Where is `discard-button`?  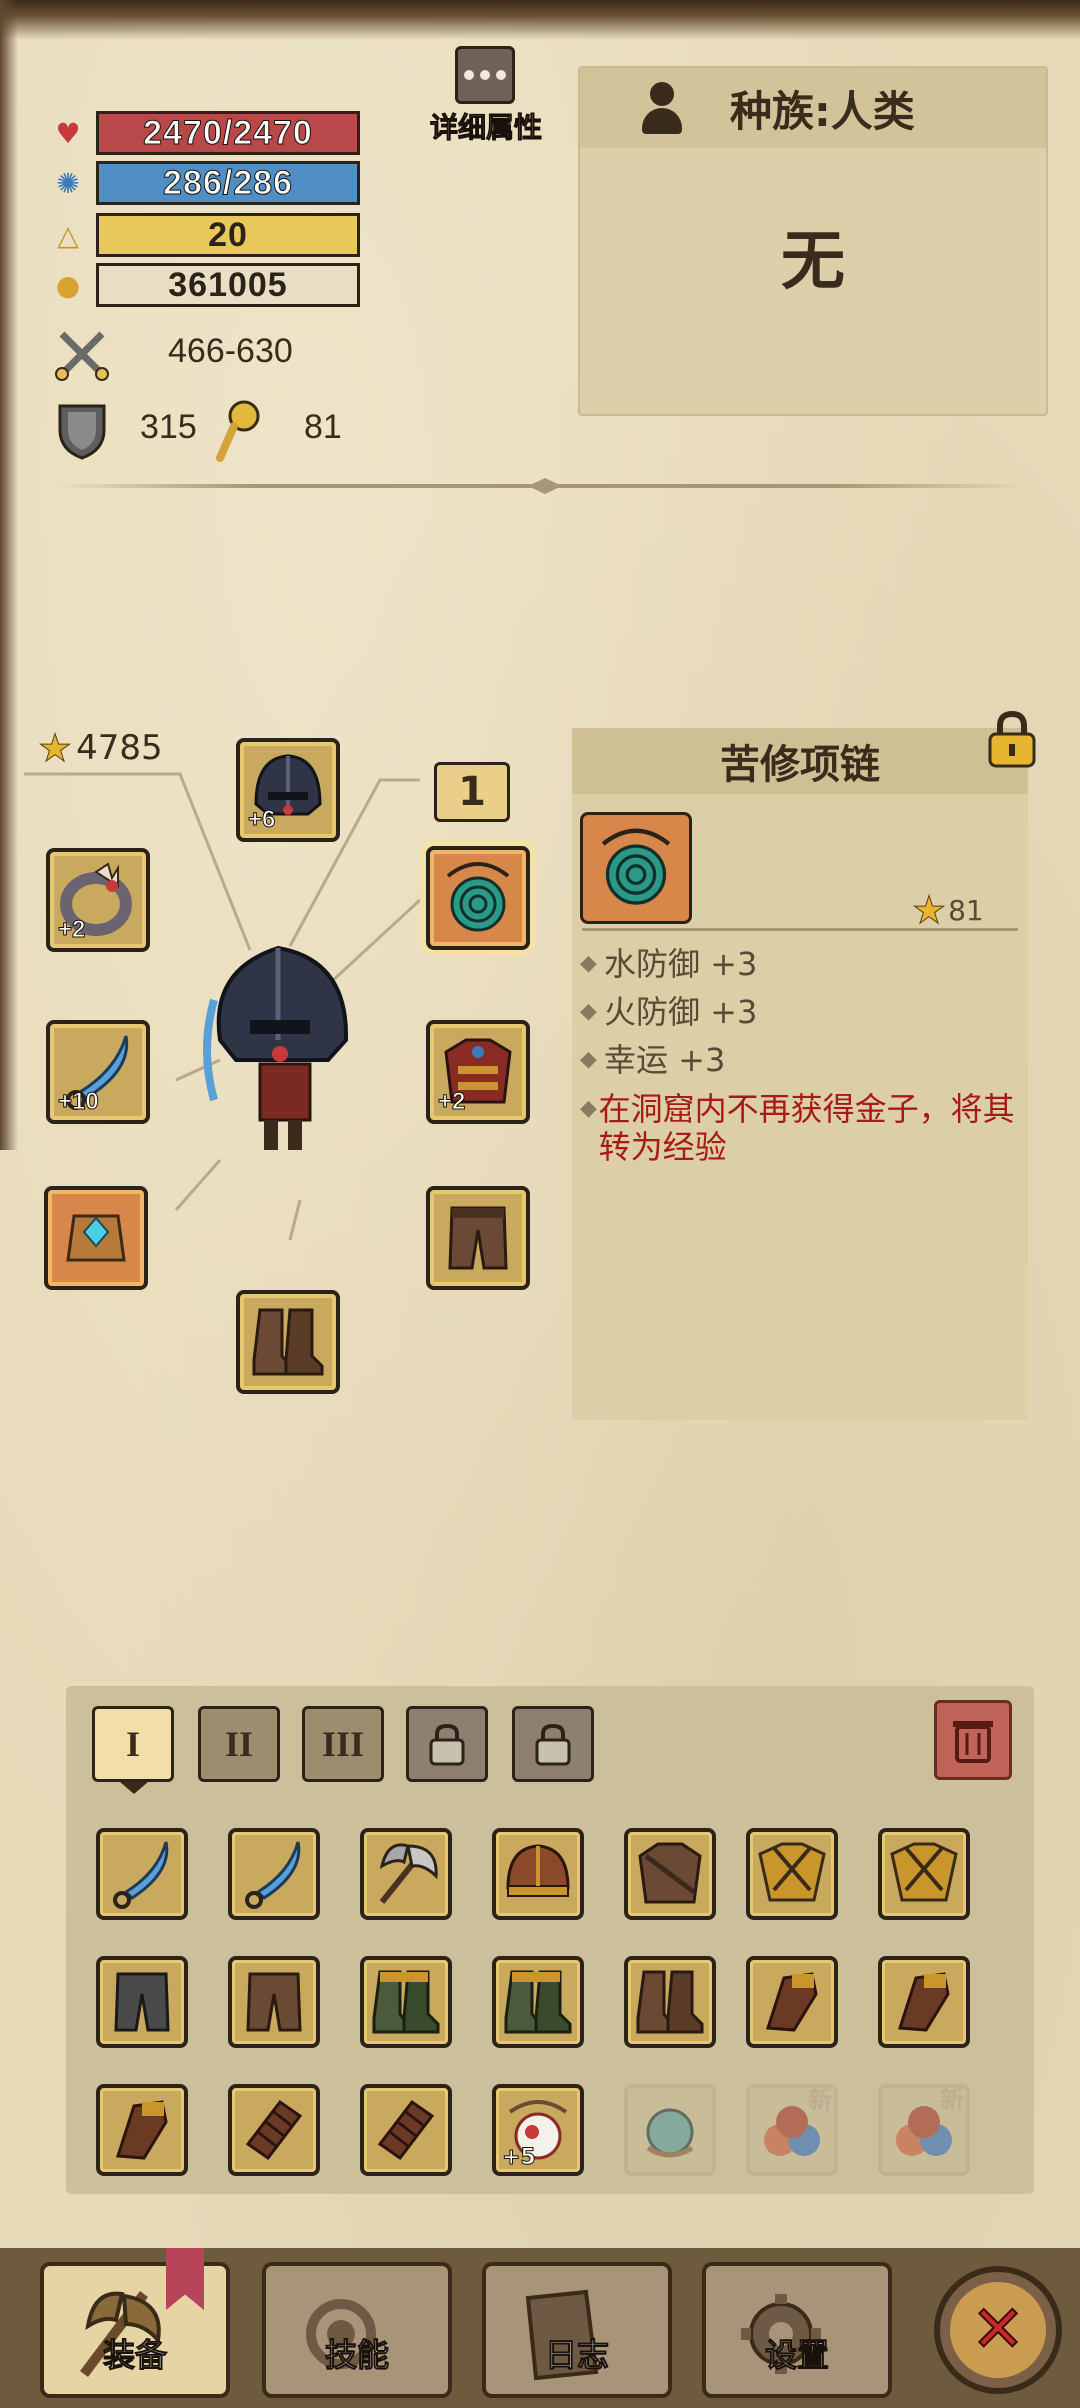
discard-button is located at coordinates (973, 1740).